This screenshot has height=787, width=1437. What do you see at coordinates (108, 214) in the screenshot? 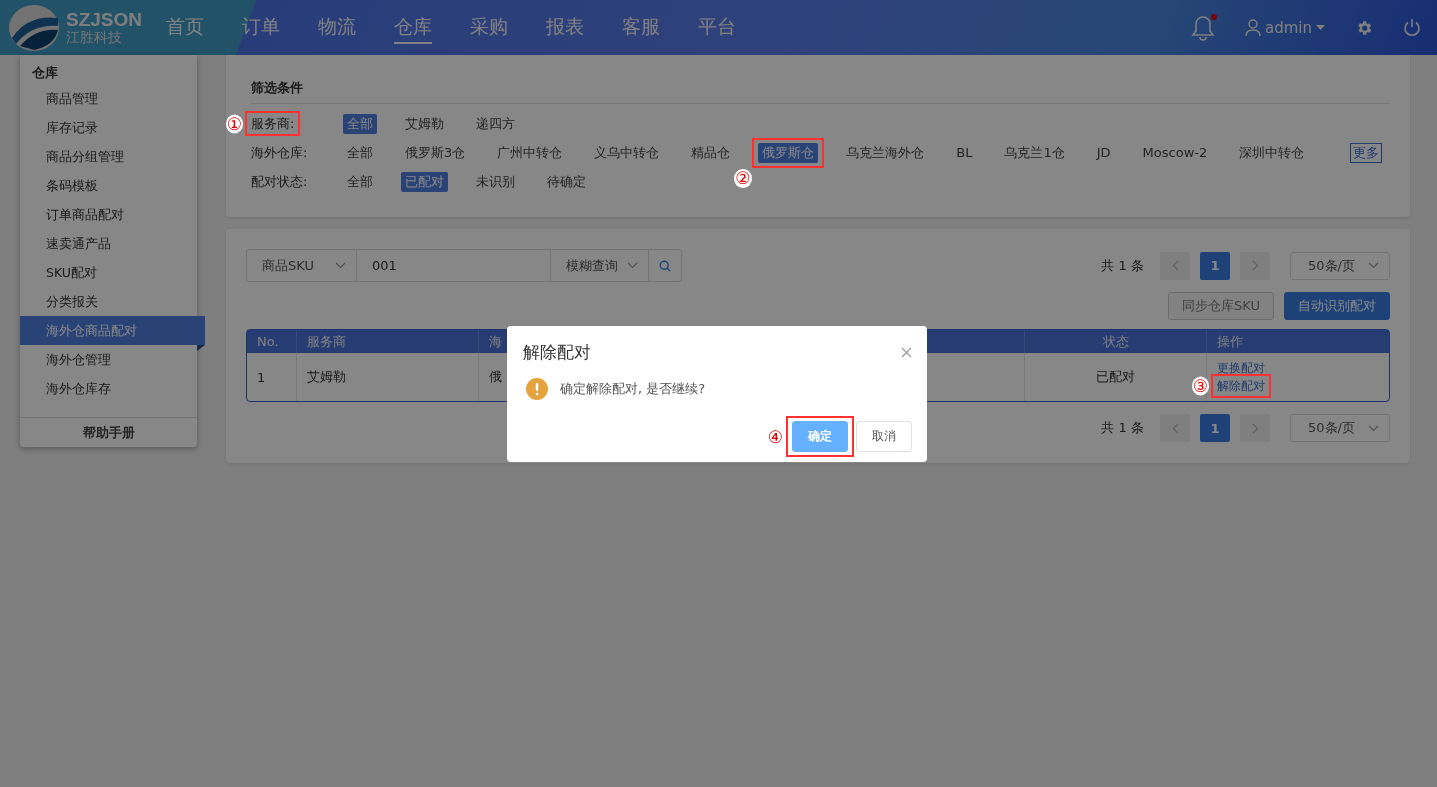
I see `sidebar-item: 订单商品配对` at bounding box center [108, 214].